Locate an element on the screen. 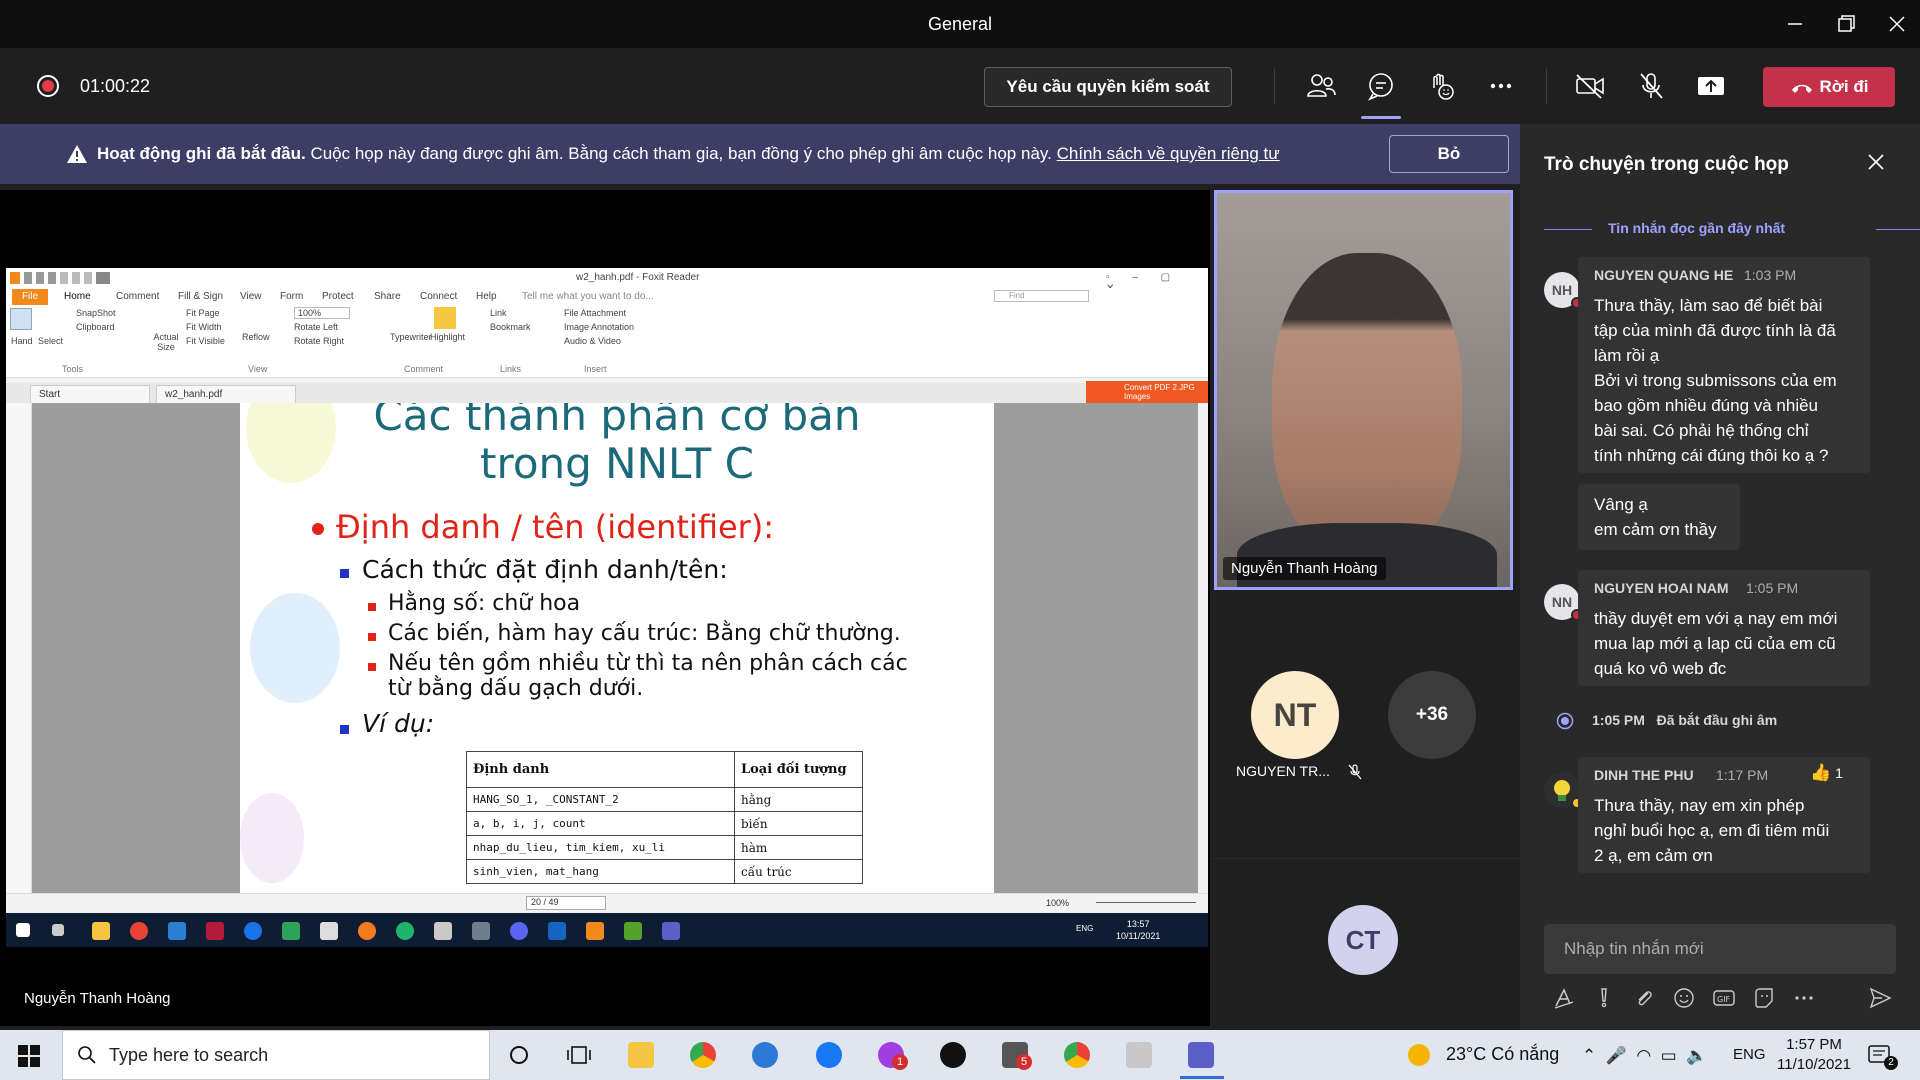 Image resolution: width=1920 pixels, height=1080 pixels. reactions-icon is located at coordinates (1441, 86).